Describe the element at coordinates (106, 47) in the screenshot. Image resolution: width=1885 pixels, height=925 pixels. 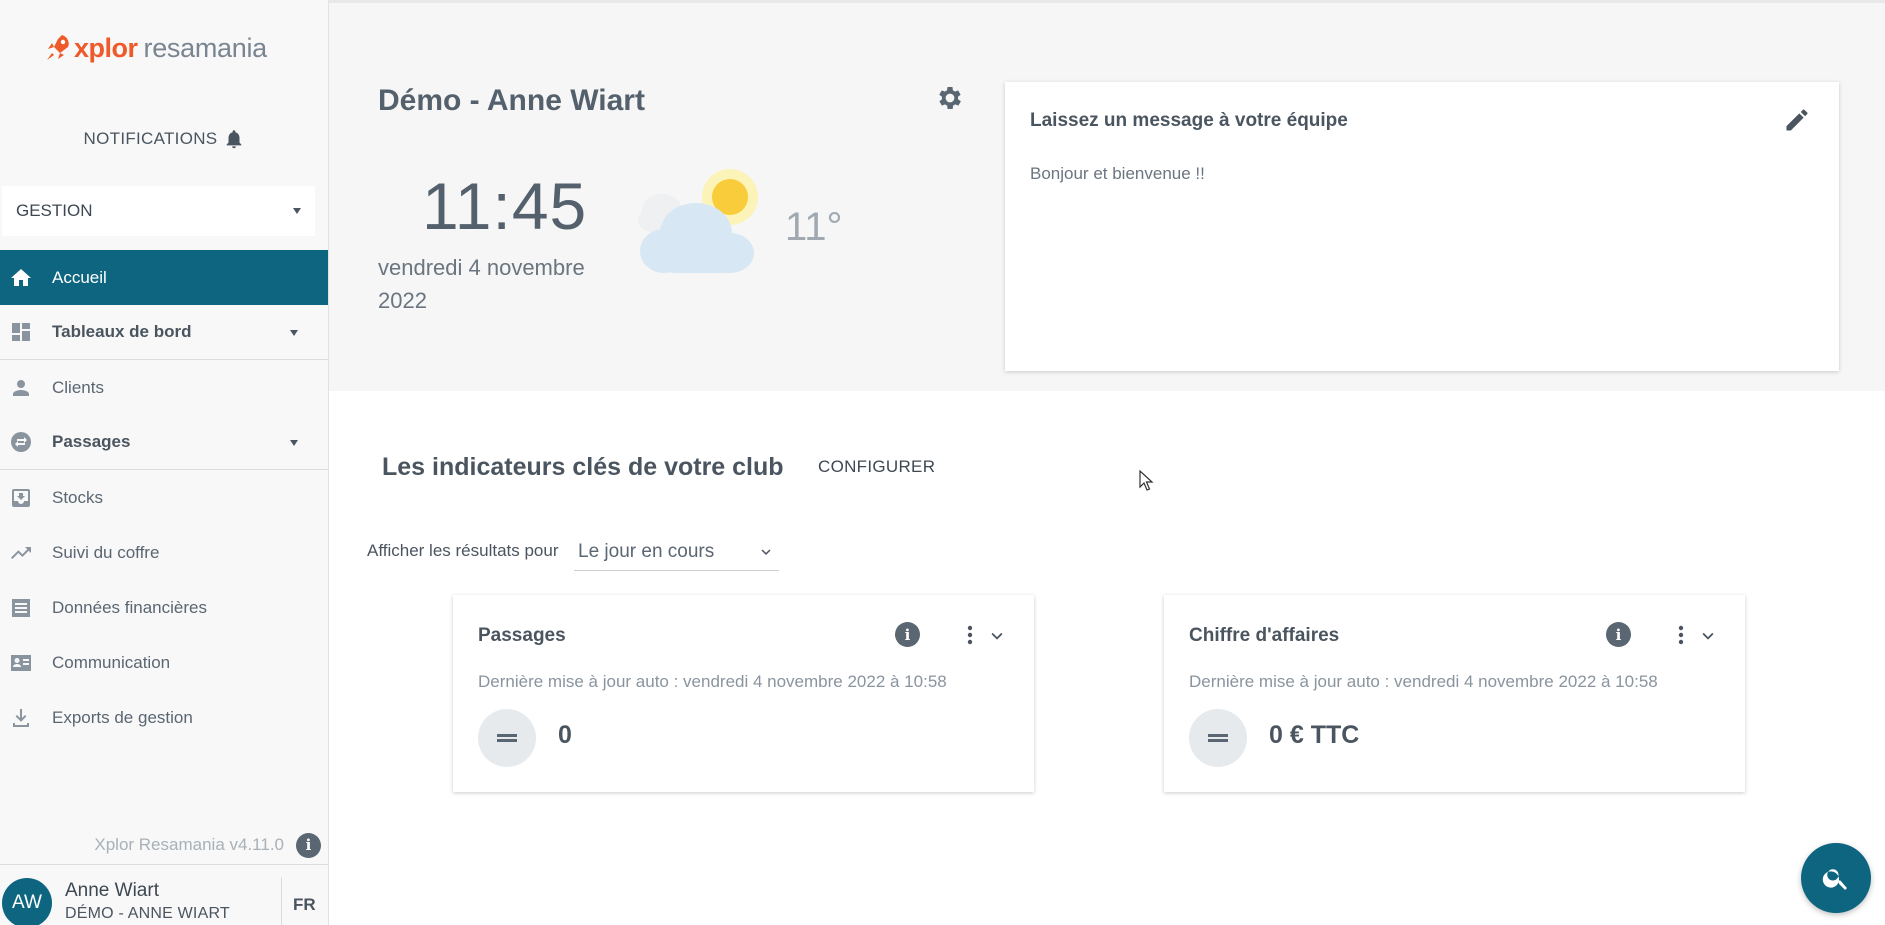
I see `brand-name-primary: xplor` at that location.